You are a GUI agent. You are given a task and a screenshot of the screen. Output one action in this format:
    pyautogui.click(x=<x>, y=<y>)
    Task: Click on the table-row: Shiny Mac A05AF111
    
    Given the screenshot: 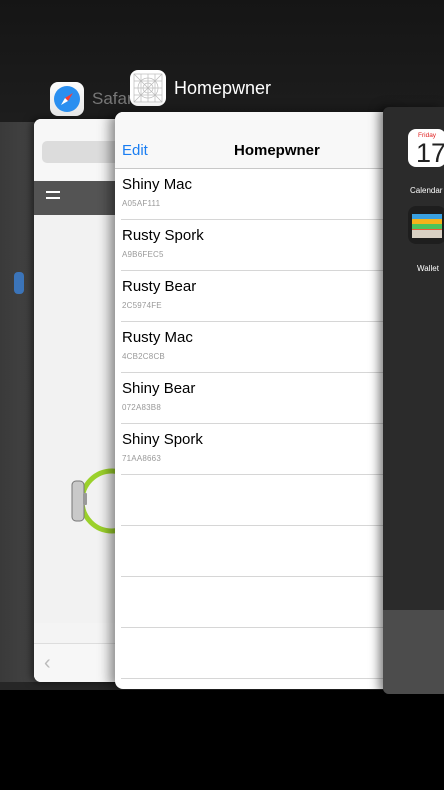 What is the action you would take?
    pyautogui.click(x=263, y=194)
    